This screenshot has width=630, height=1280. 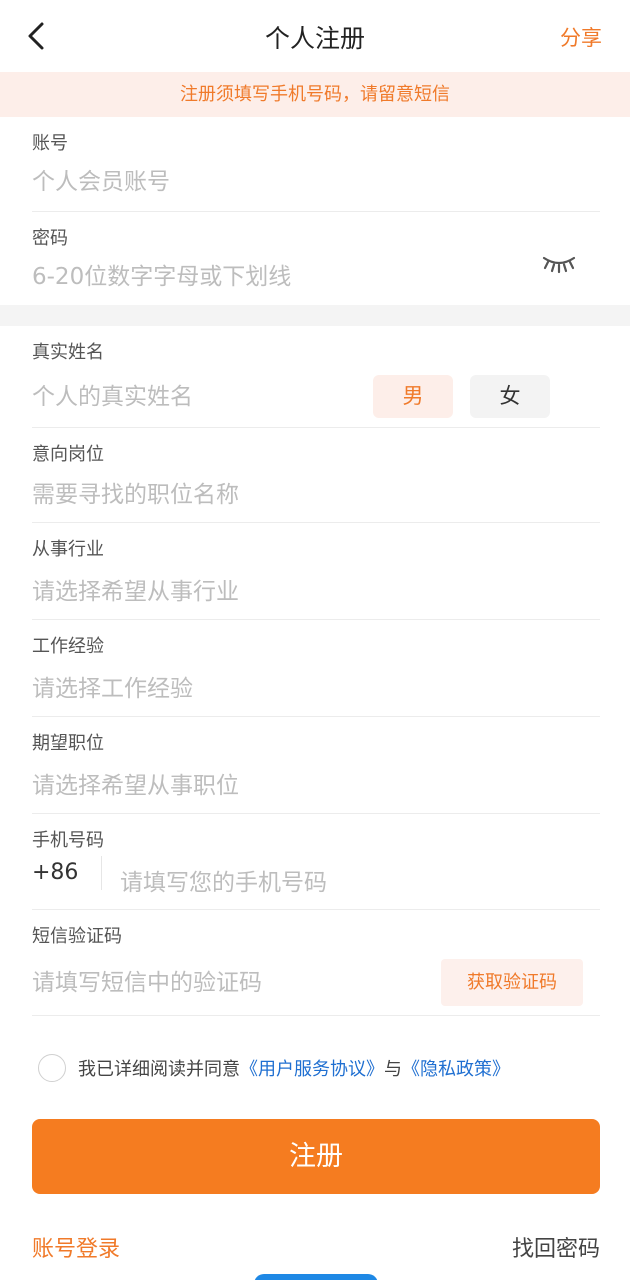 I want to click on password-field: 密码, so click(x=316, y=258).